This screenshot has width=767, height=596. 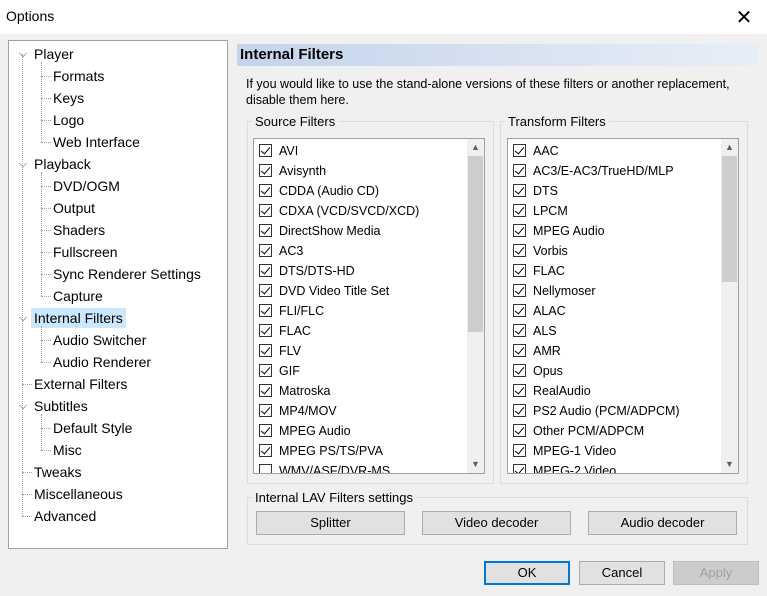 I want to click on audio-decoder-button: Audio decoder, so click(x=662, y=523).